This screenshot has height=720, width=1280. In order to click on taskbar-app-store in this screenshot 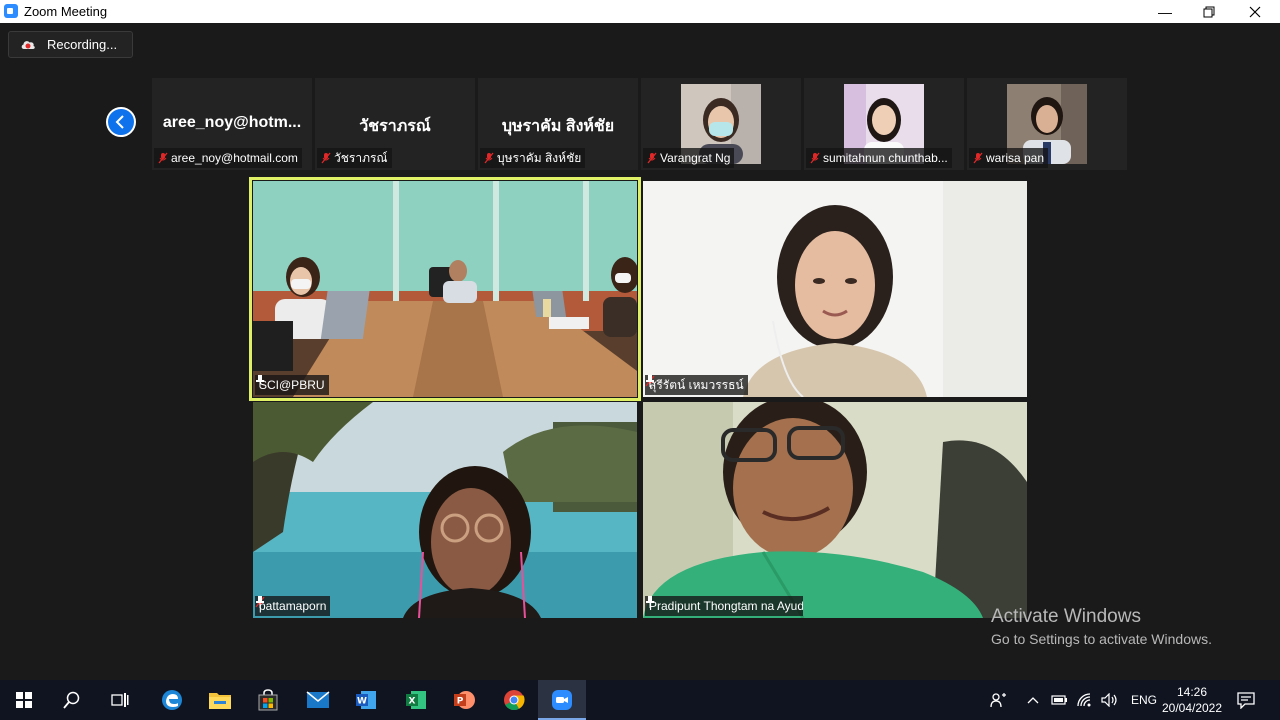, I will do `click(268, 700)`.